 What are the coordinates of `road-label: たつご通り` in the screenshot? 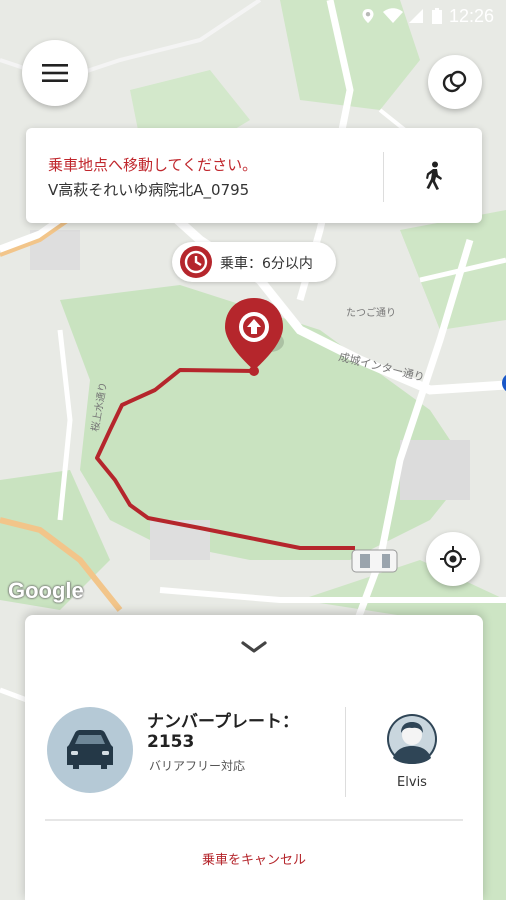 It's located at (371, 312).